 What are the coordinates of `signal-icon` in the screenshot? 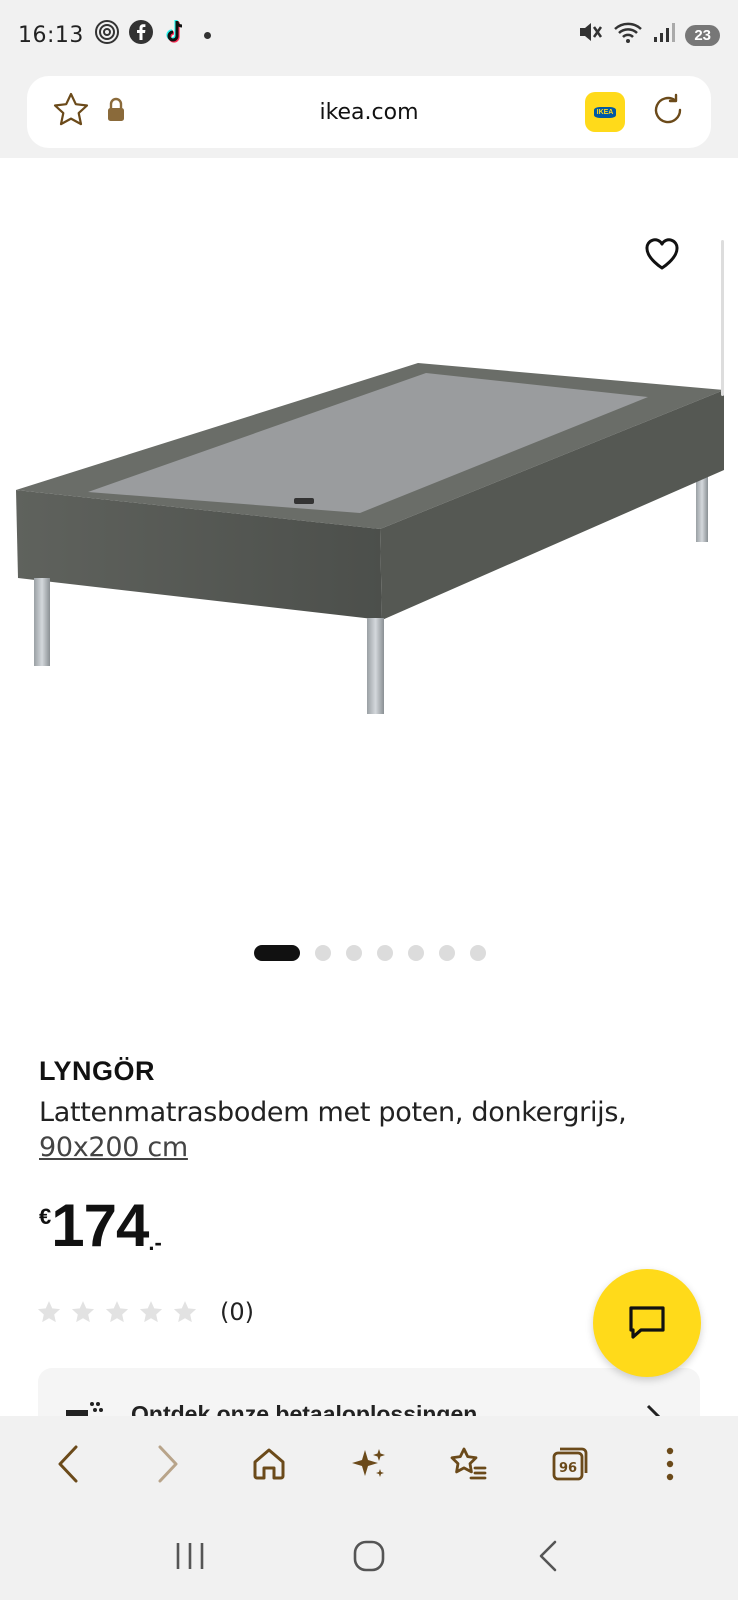 It's located at (664, 35).